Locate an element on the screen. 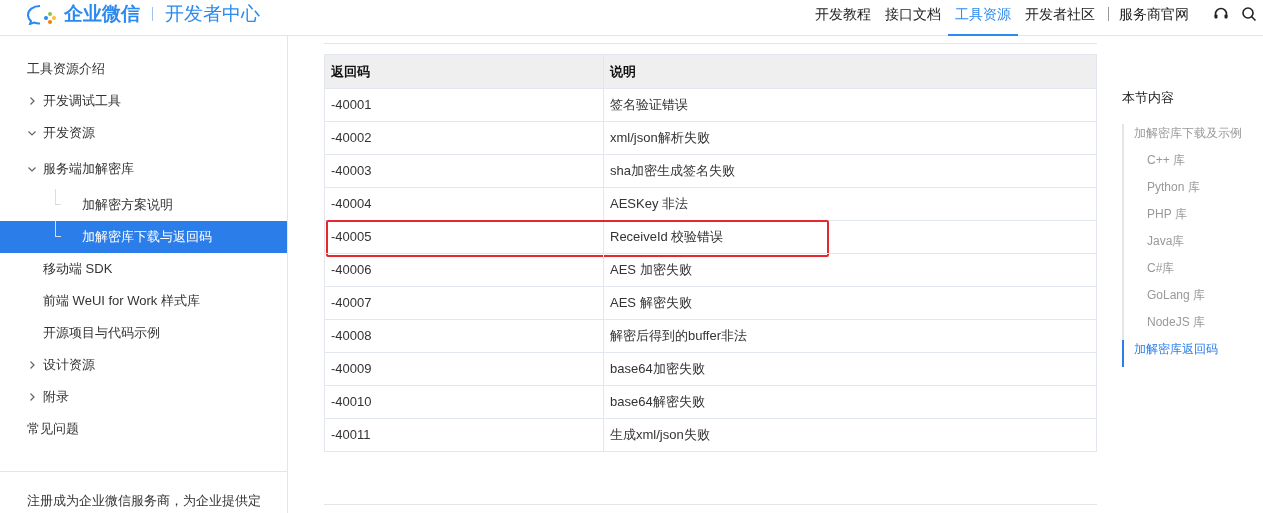 The height and width of the screenshot is (513, 1263). table-cell-text: xml/json解析失败 is located at coordinates (659, 138).